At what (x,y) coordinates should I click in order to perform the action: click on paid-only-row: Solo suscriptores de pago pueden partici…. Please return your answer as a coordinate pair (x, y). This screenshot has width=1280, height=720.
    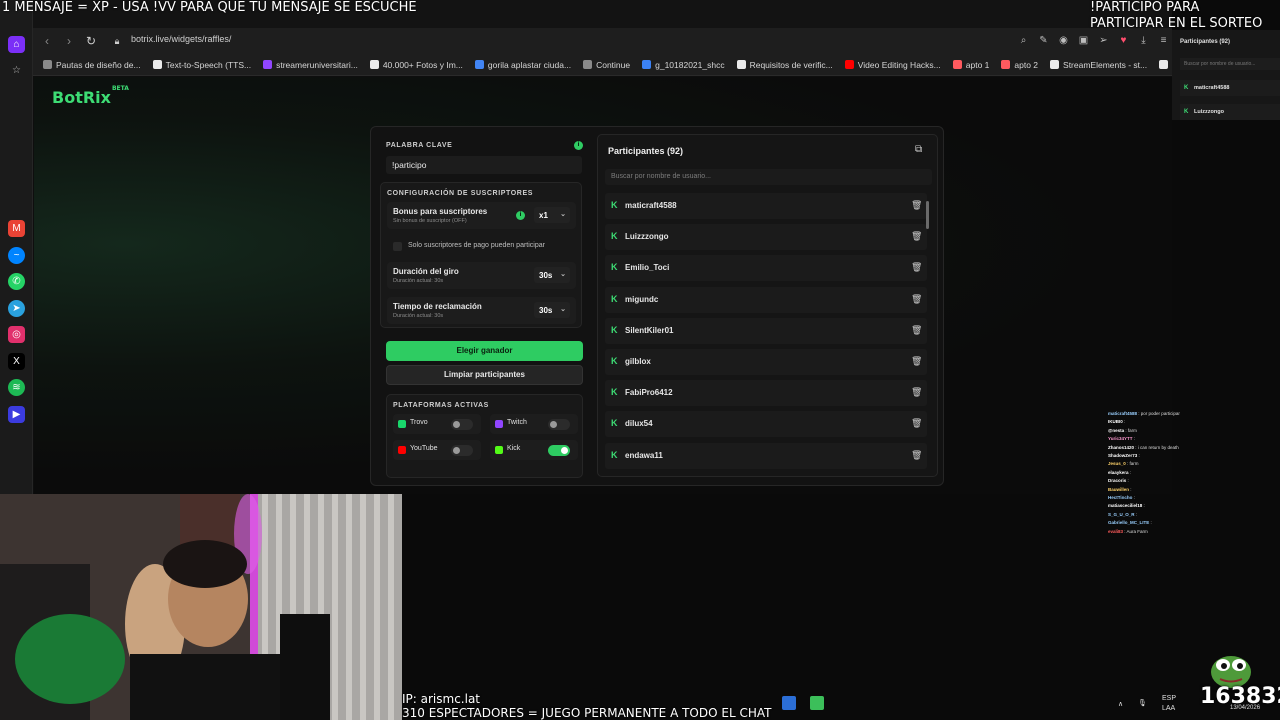
    Looking at the image, I should click on (481, 246).